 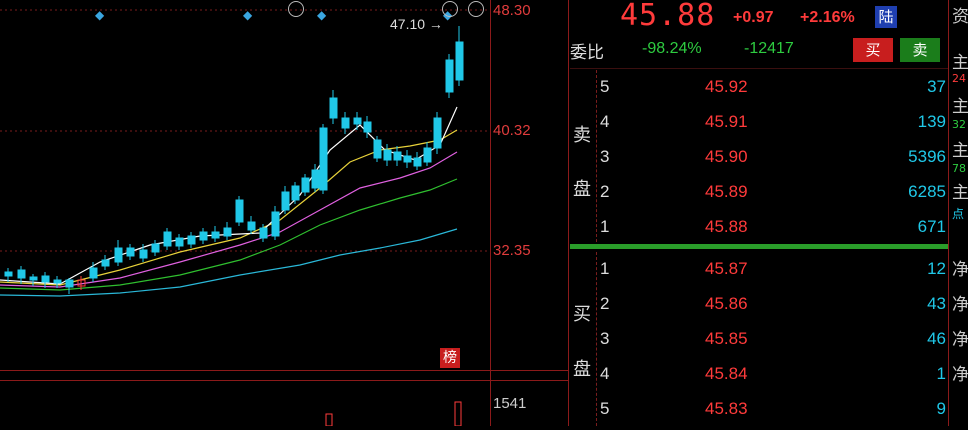 What do you see at coordinates (726, 303) in the screenshot?
I see `price: 45.86` at bounding box center [726, 303].